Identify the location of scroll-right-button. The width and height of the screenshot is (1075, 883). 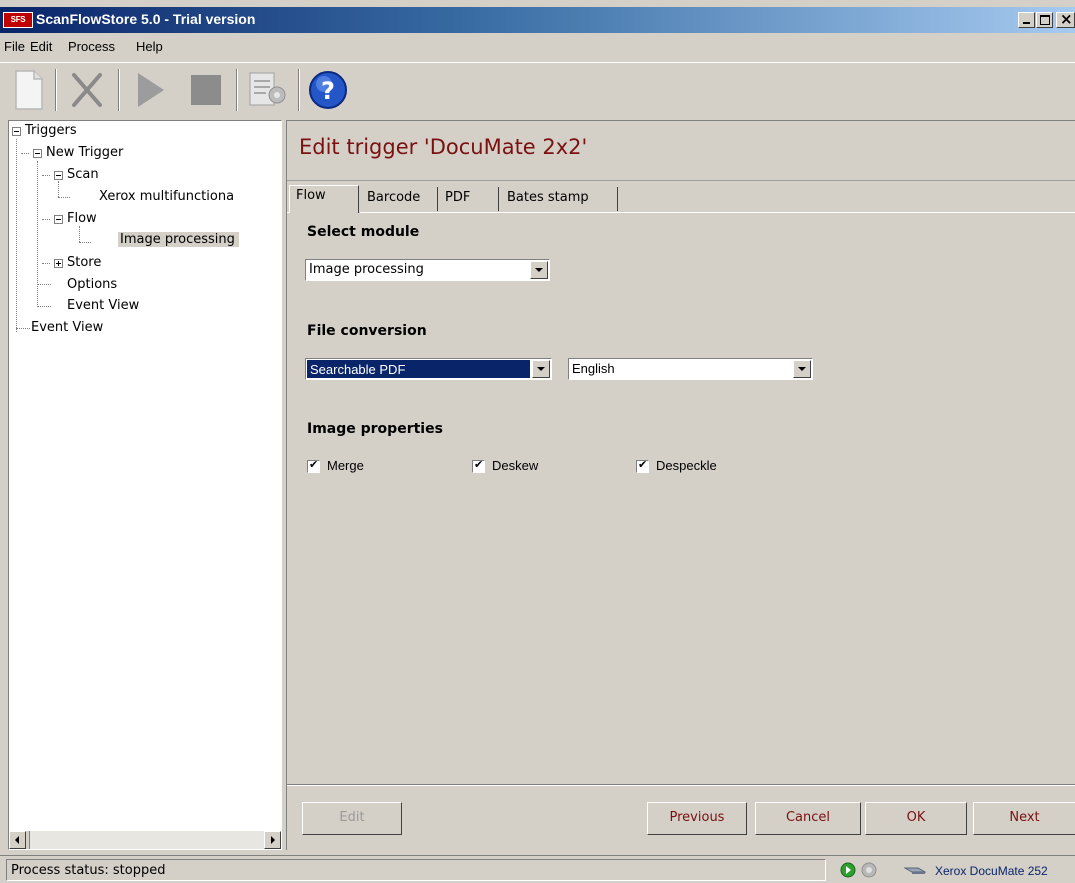
(272, 840).